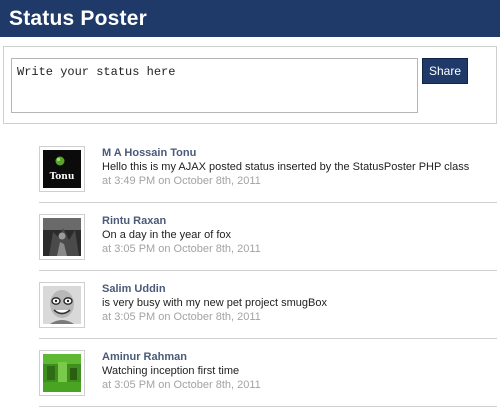 The width and height of the screenshot is (500, 418). I want to click on share-button: Share, so click(445, 71).